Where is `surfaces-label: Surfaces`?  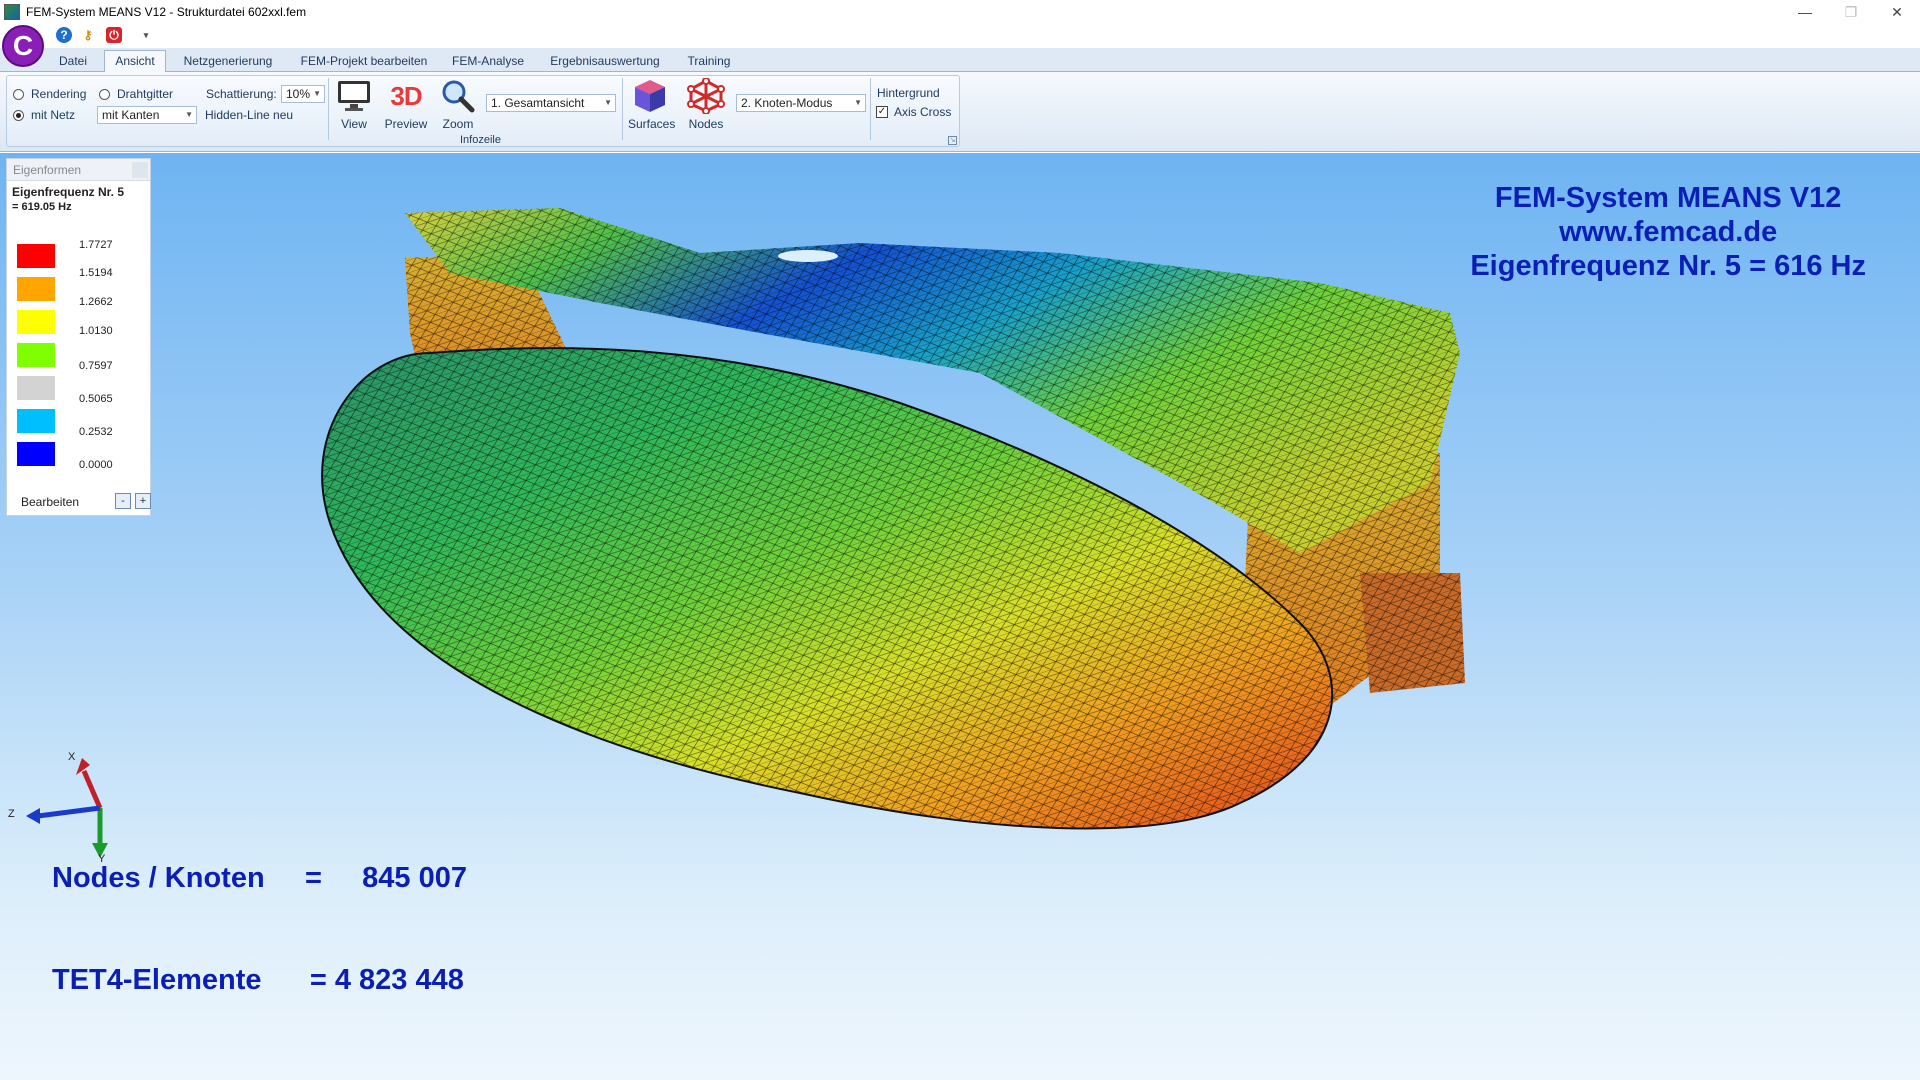
surfaces-label: Surfaces is located at coordinates (652, 124).